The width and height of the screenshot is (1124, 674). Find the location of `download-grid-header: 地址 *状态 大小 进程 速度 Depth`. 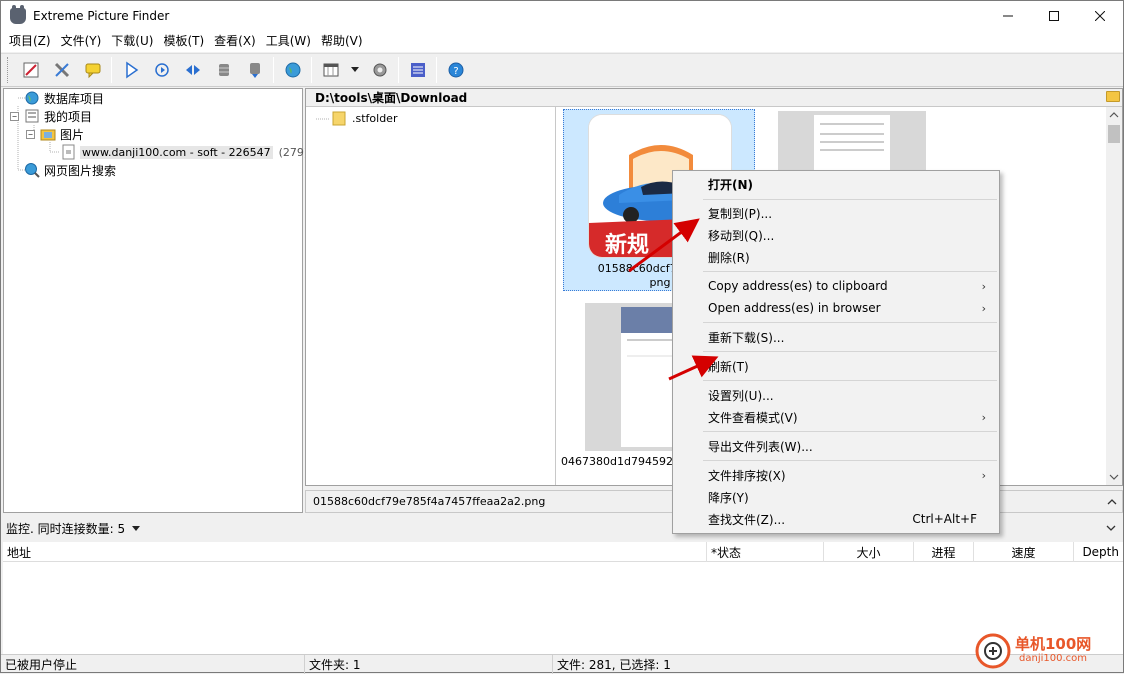

download-grid-header: 地址 *状态 大小 进程 速度 Depth is located at coordinates (563, 552).